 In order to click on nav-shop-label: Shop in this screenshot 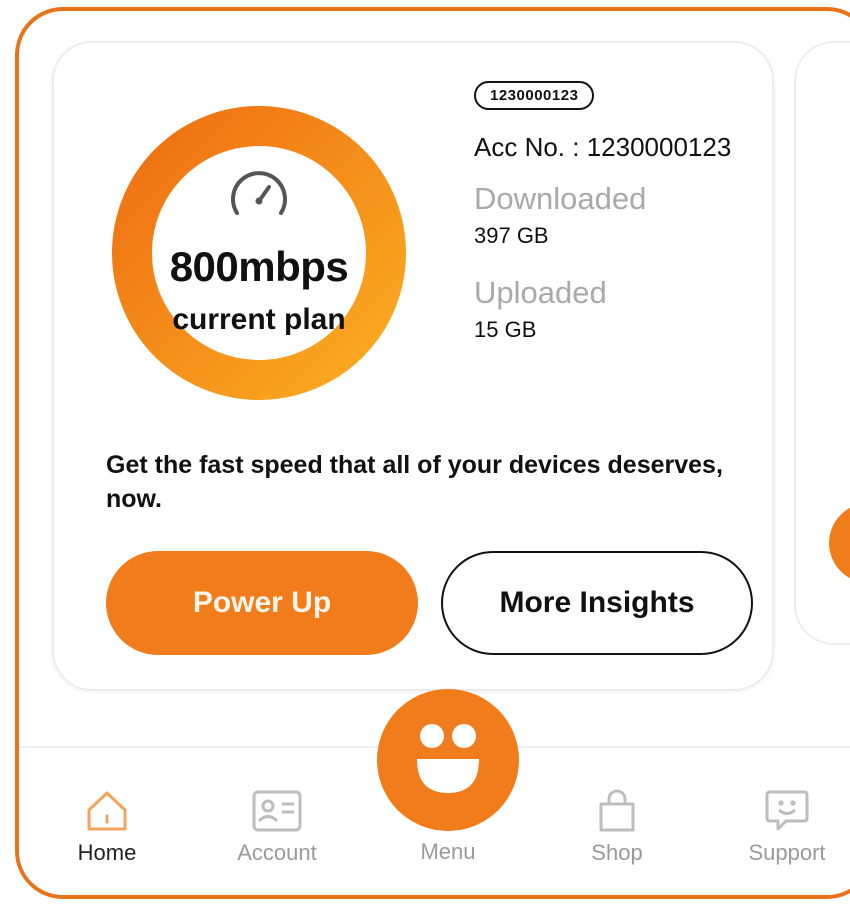, I will do `click(617, 852)`.